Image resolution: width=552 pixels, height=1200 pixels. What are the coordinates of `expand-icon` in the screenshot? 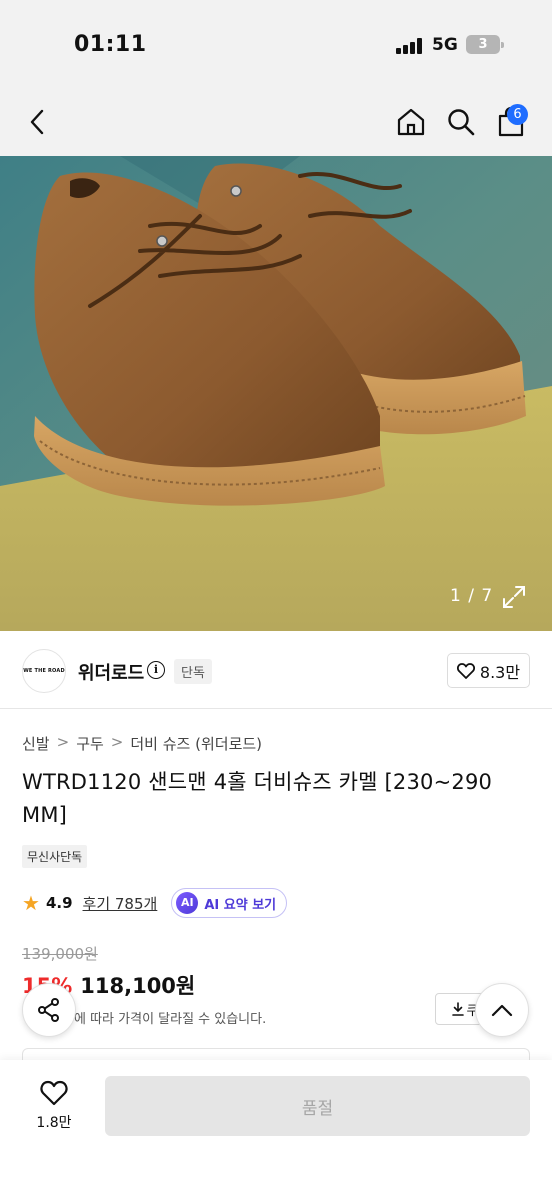 It's located at (514, 597).